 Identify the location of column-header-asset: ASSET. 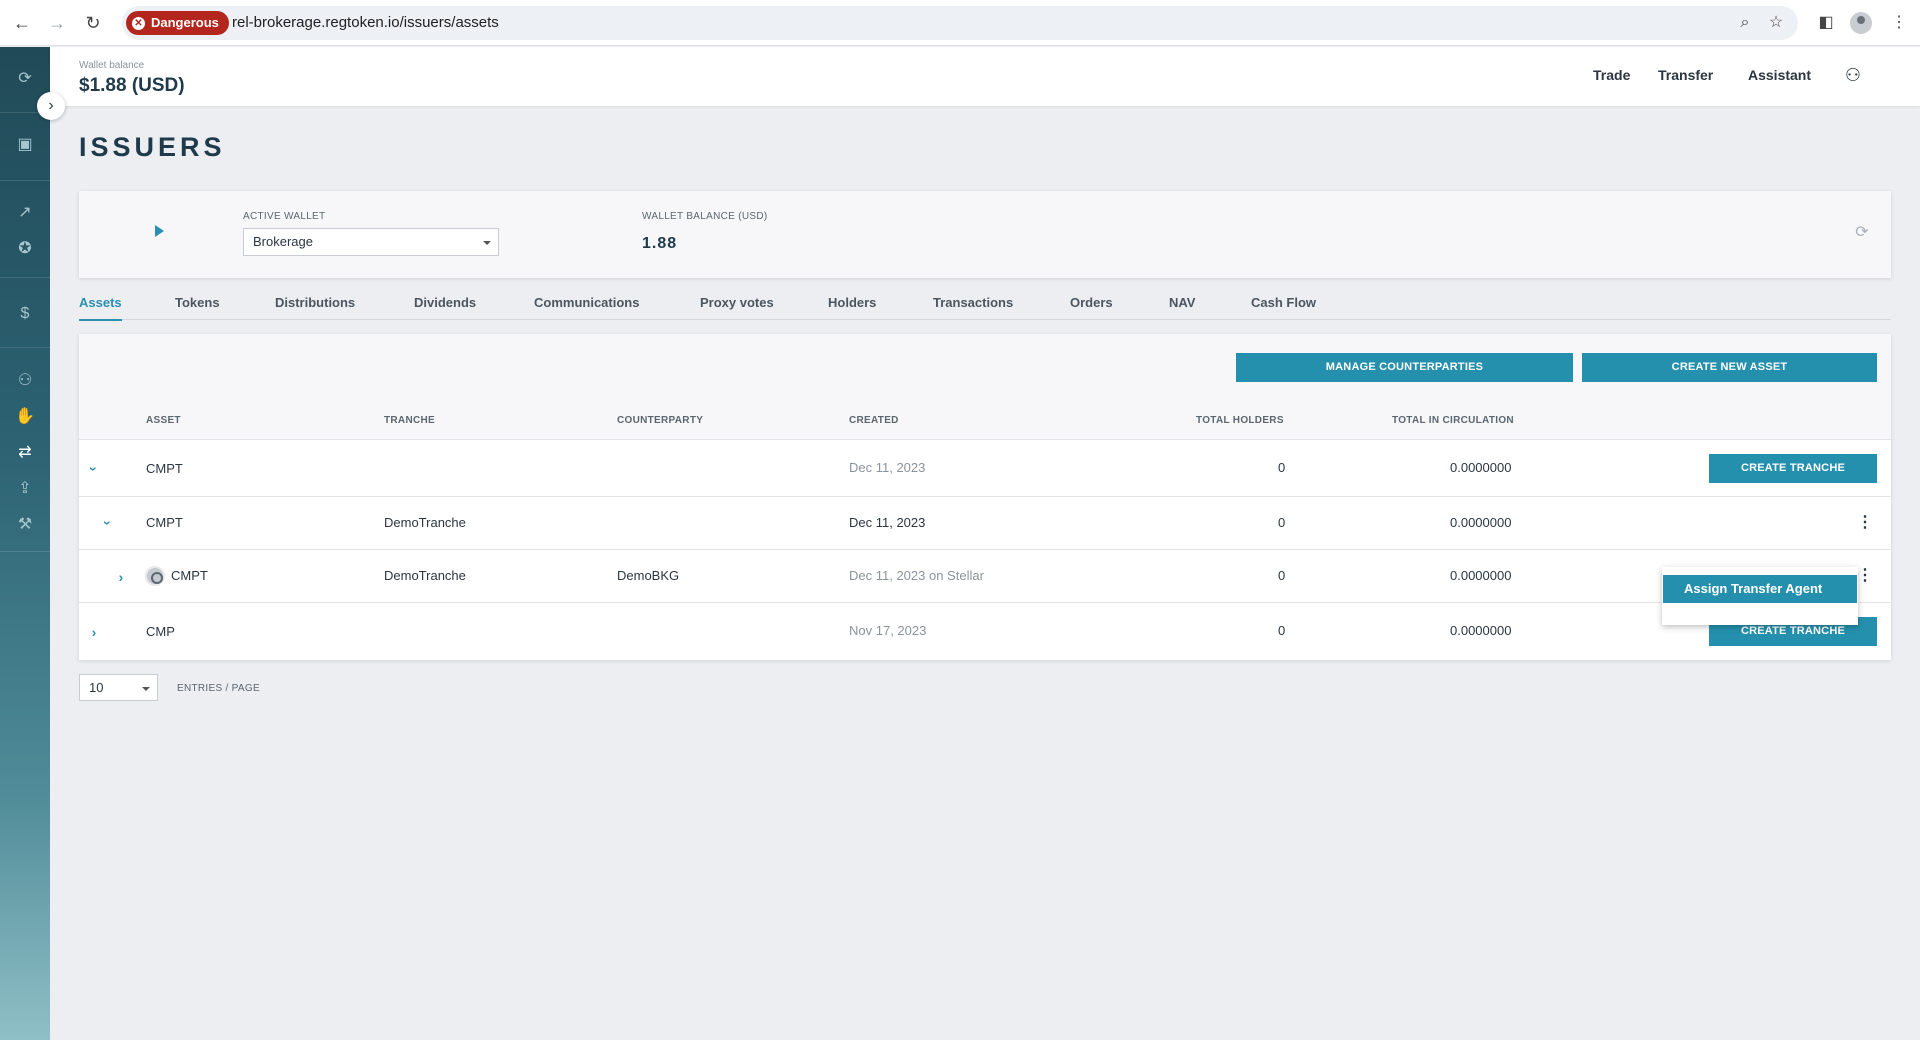
(163, 420).